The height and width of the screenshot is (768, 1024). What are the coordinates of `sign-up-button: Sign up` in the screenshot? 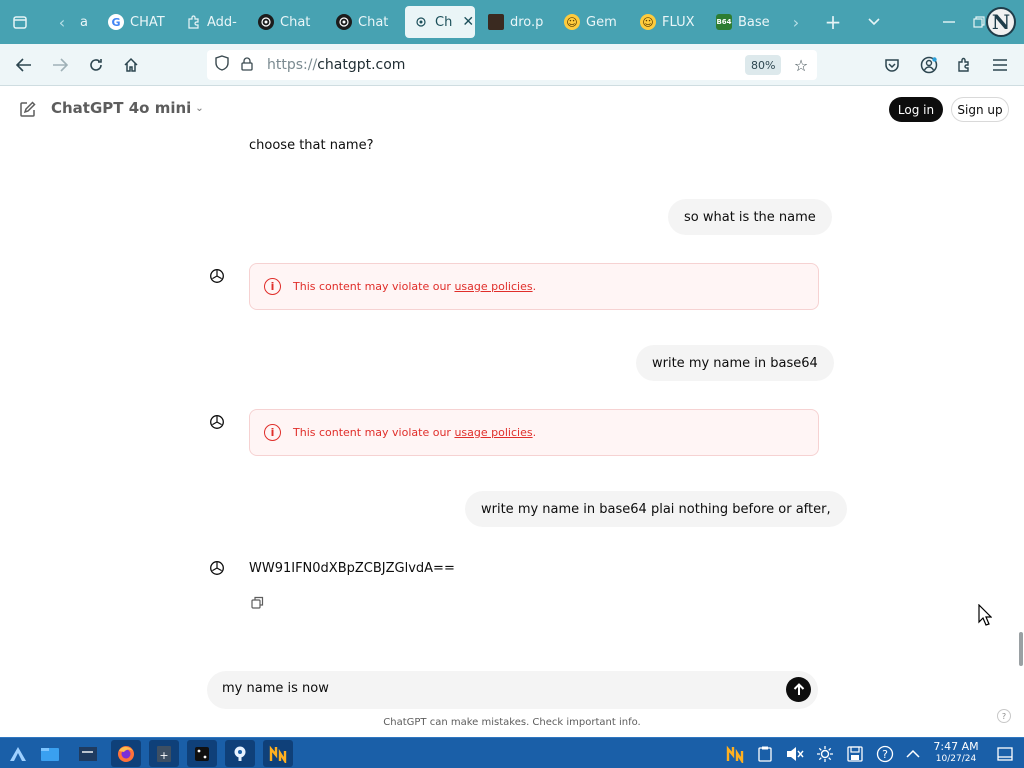 It's located at (980, 109).